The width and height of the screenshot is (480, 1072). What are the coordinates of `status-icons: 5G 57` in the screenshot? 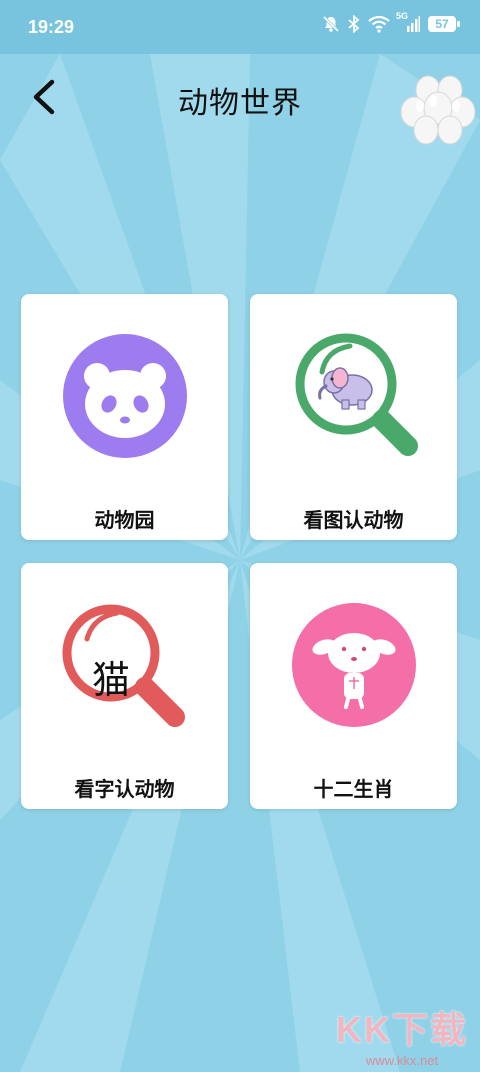 It's located at (391, 22).